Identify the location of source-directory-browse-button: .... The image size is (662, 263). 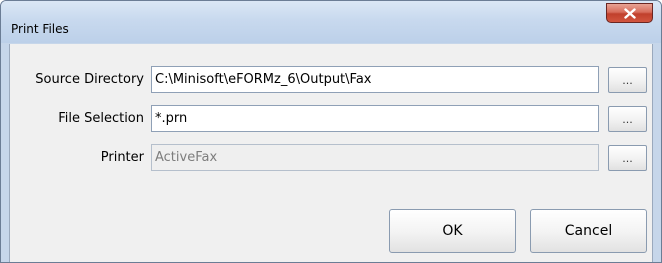
(627, 80).